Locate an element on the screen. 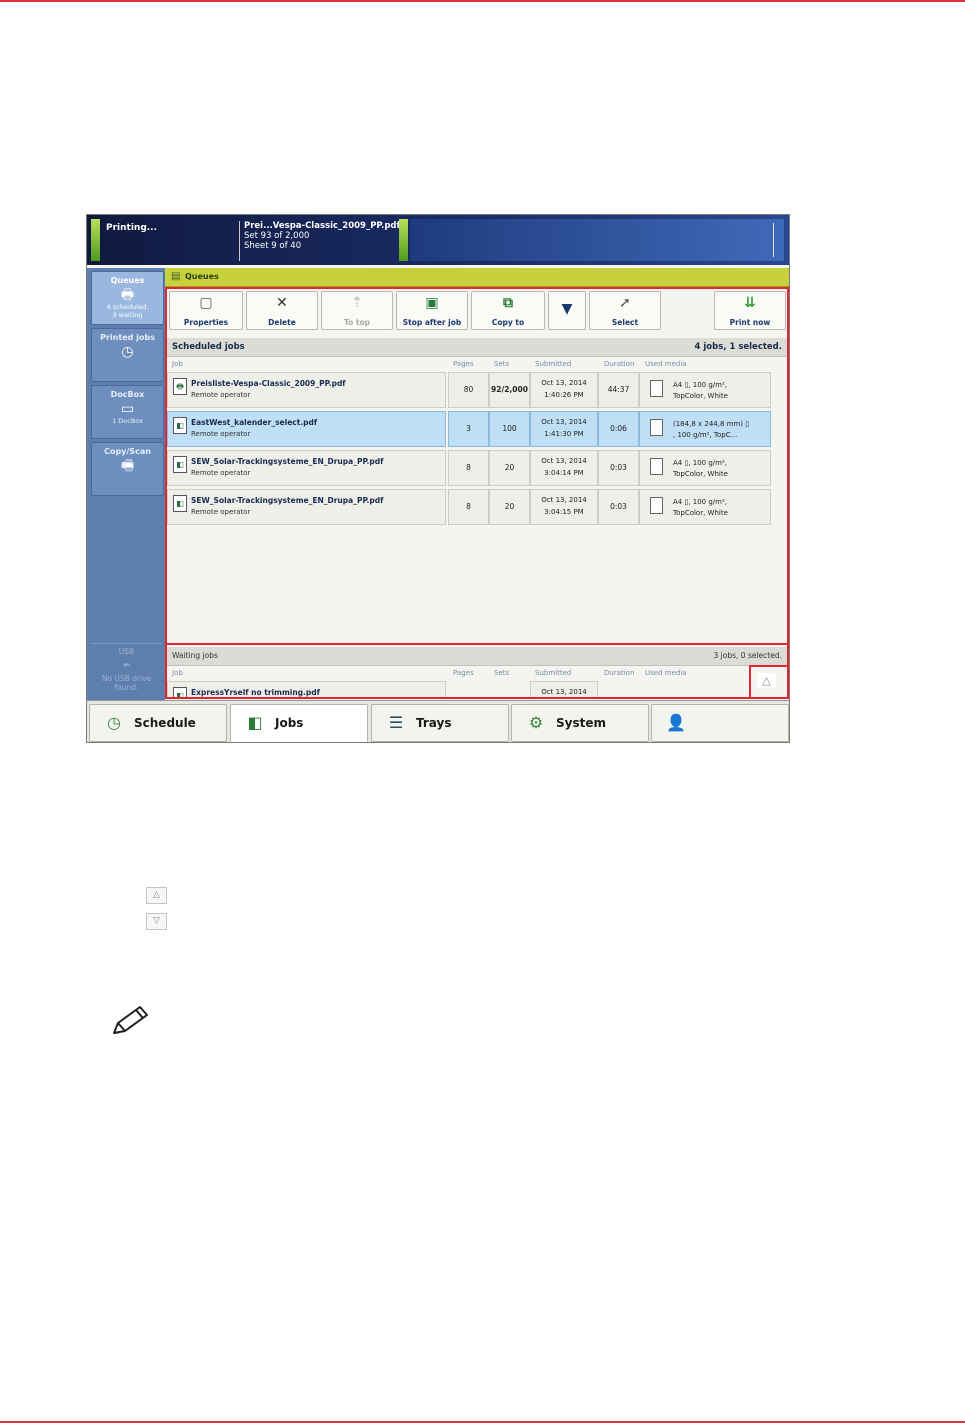 This screenshot has height=1424, width=965. current-job-title: Prei...Vespa-Classic_2009_PP.pdf is located at coordinates (322, 226).